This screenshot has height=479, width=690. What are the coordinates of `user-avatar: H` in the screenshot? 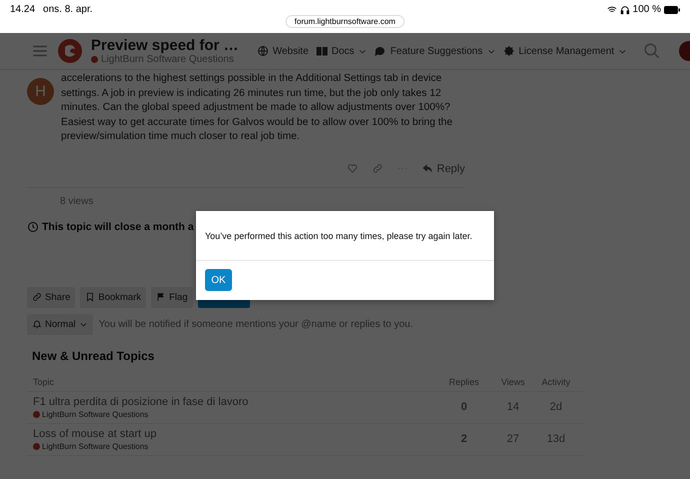 It's located at (40, 91).